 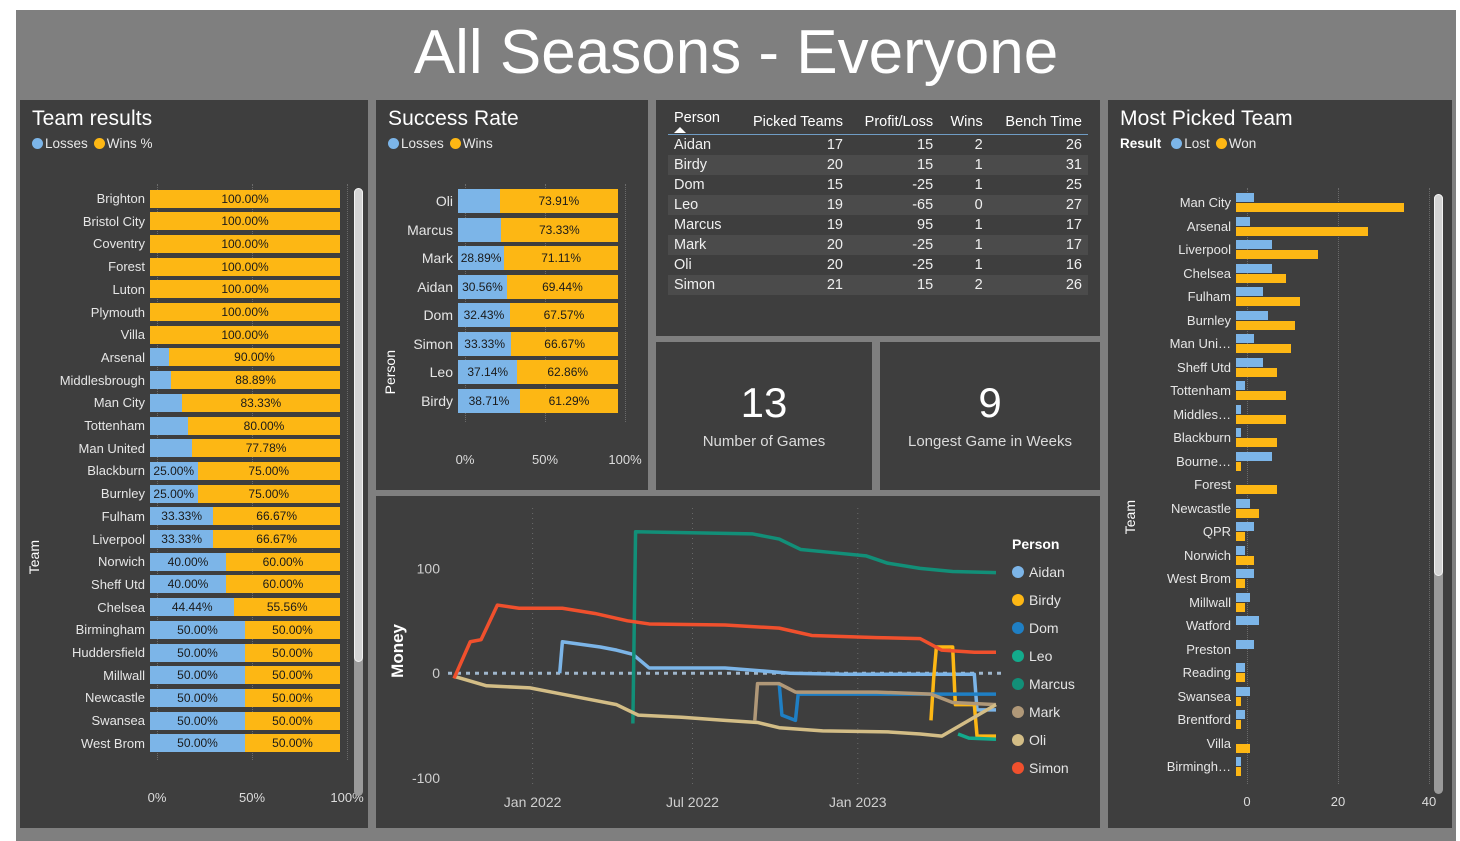 I want to click on team-results-bar-row: Coventry 100.00%, so click(x=183, y=243).